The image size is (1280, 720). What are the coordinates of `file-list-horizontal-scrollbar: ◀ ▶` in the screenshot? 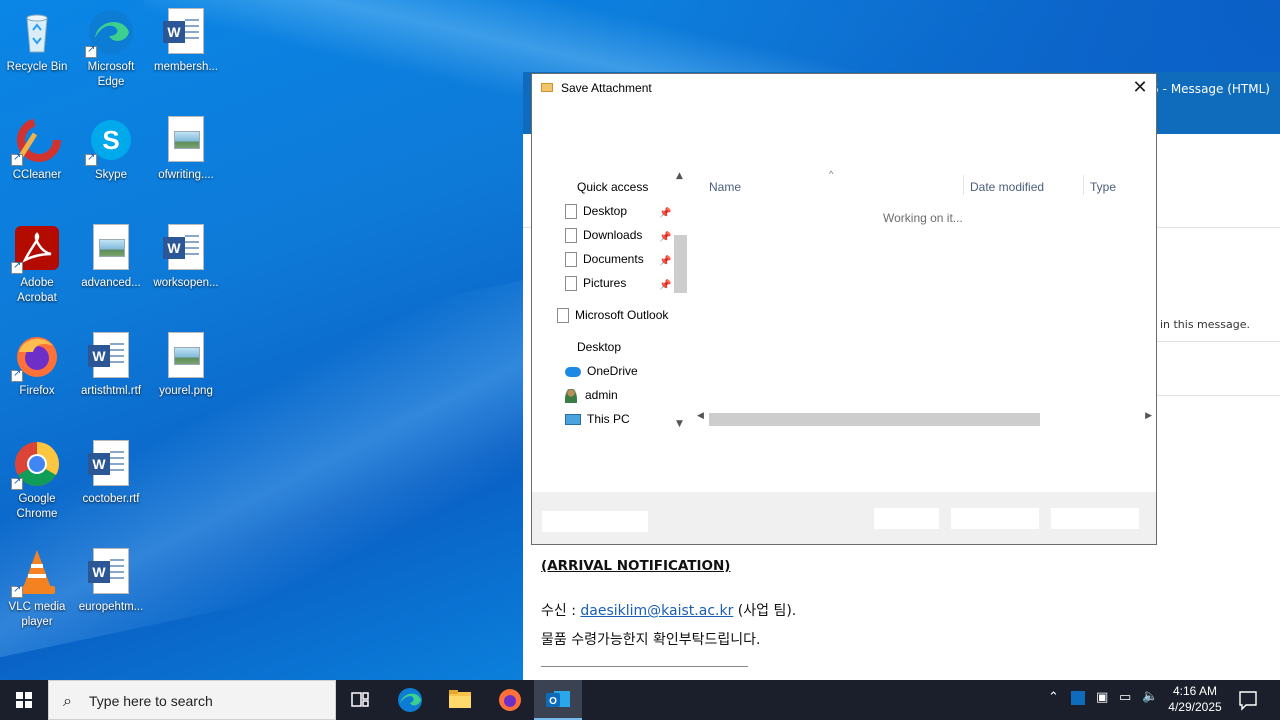 It's located at (923, 418).